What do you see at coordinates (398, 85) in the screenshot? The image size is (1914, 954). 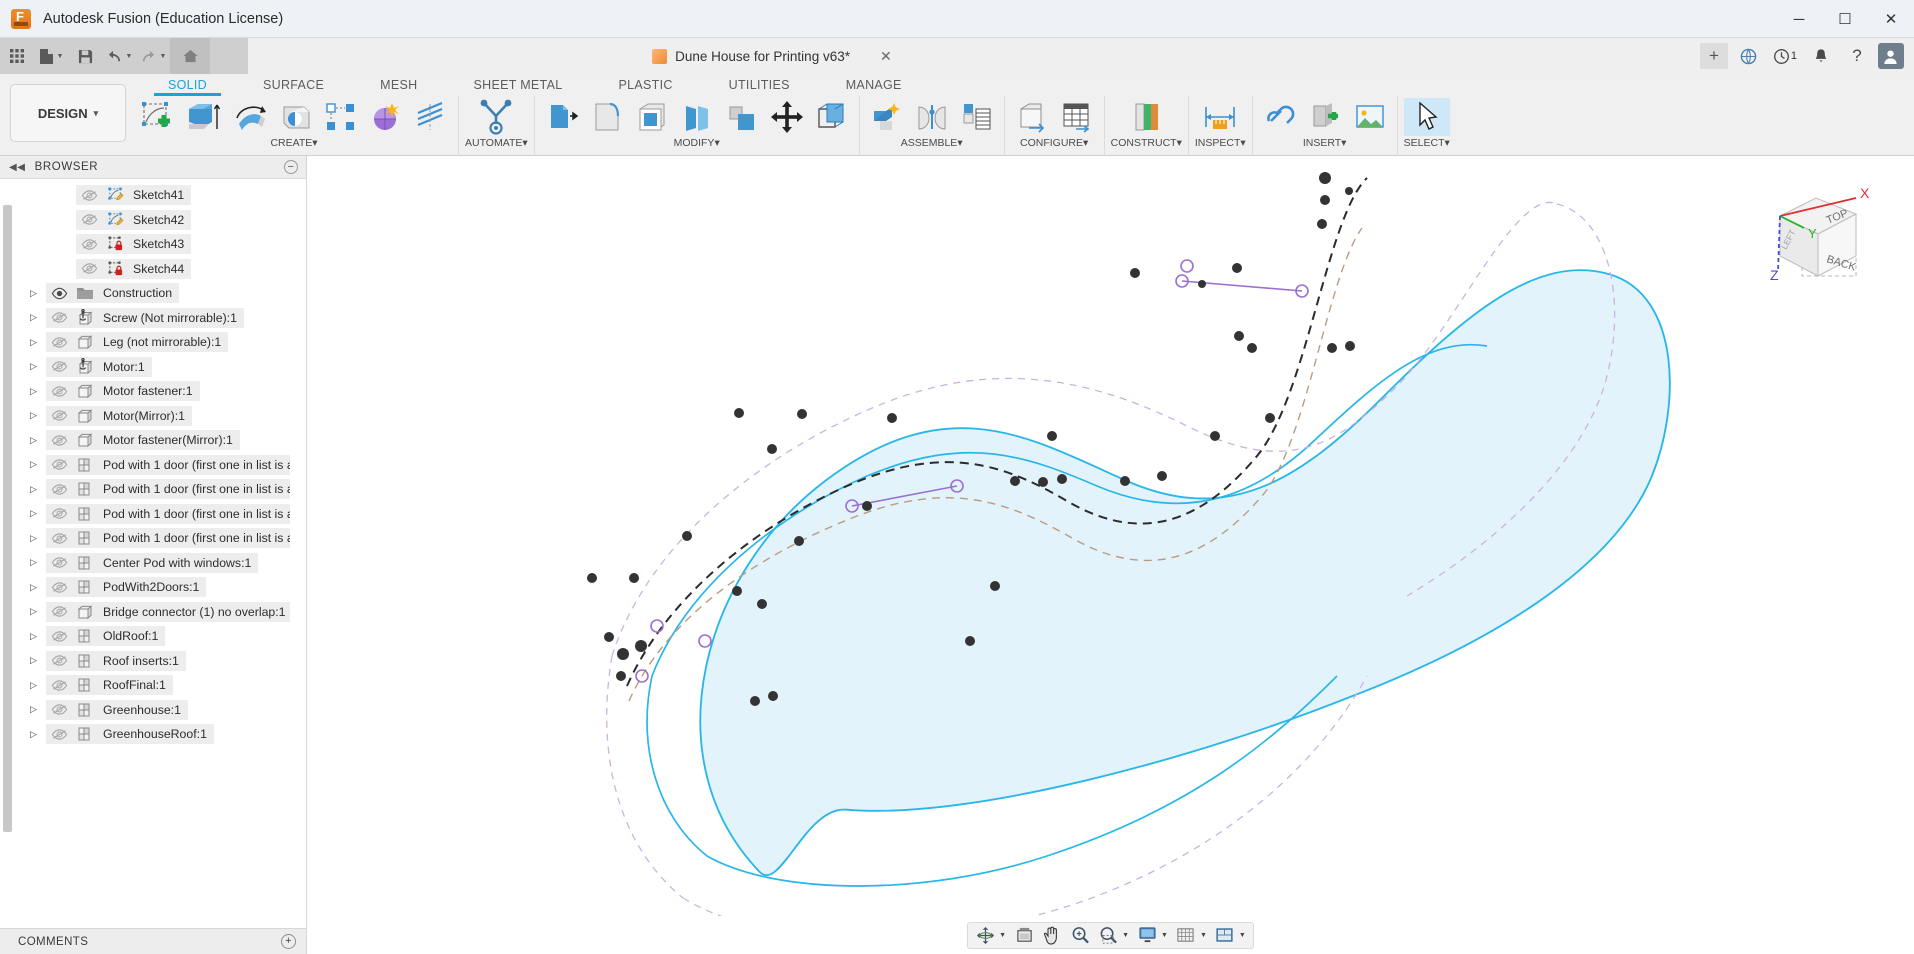 I see `ribbon-tab-mesh: MESH` at bounding box center [398, 85].